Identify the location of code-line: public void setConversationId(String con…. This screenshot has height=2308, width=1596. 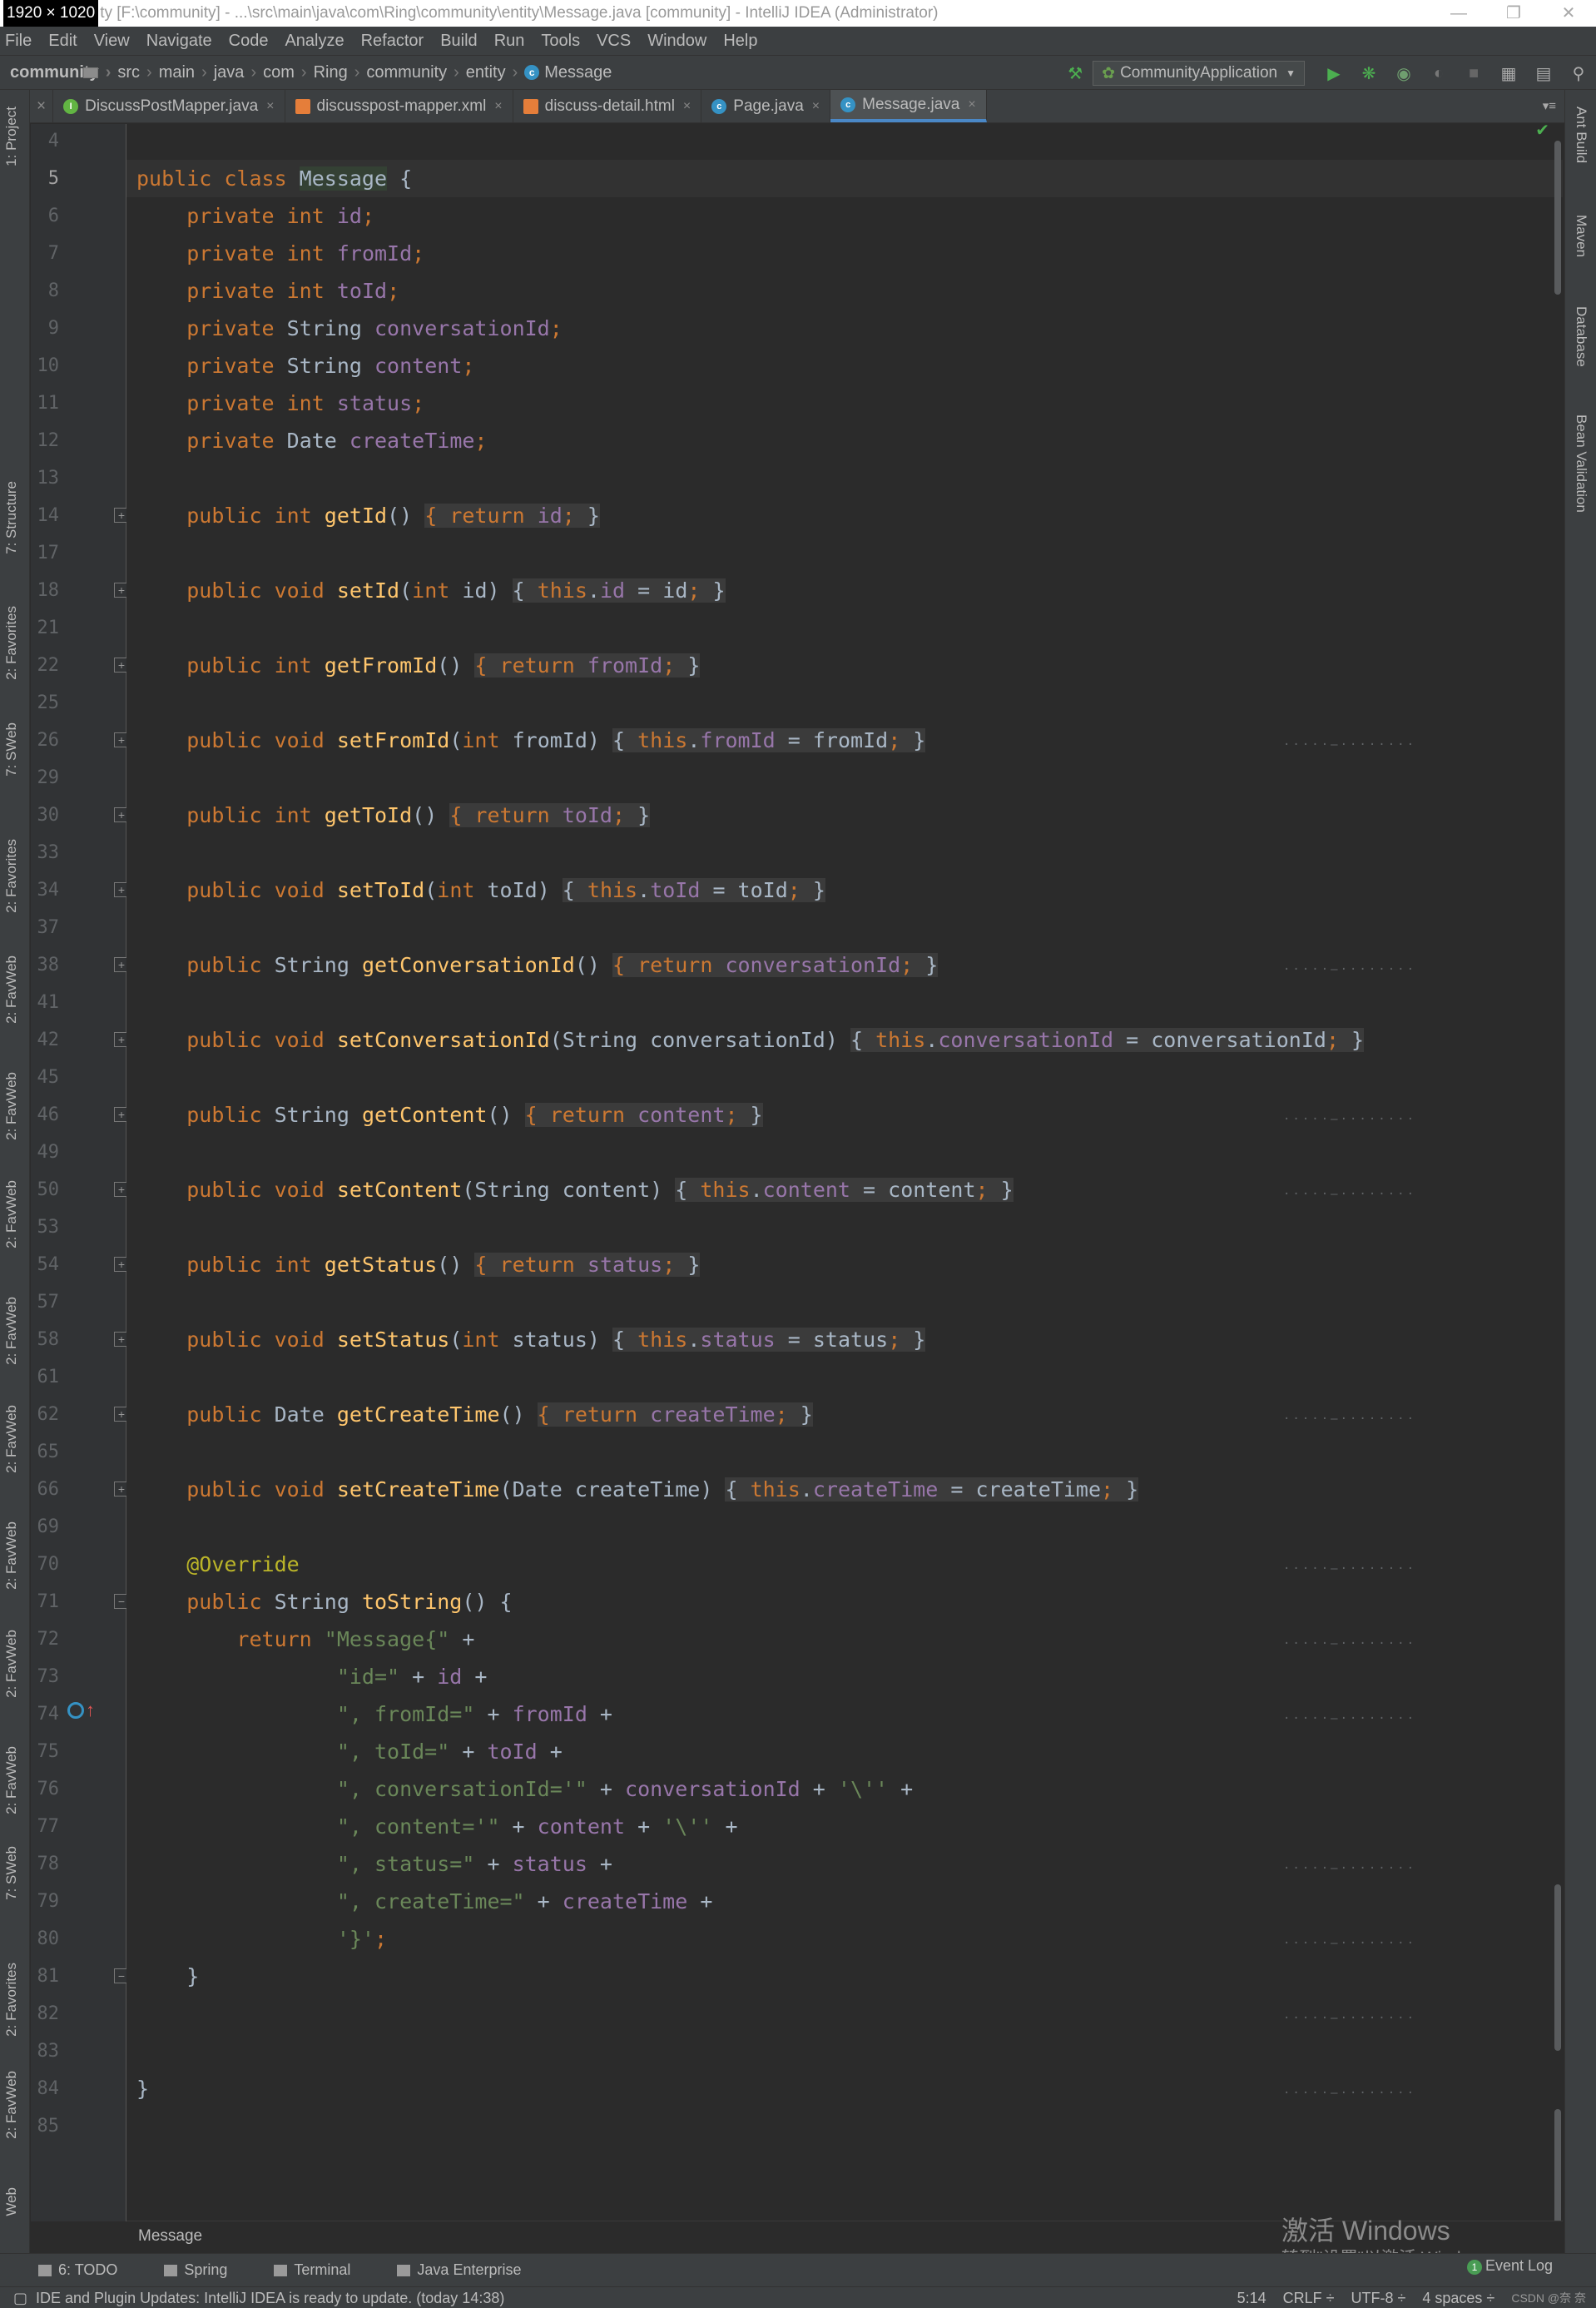
(750, 1040).